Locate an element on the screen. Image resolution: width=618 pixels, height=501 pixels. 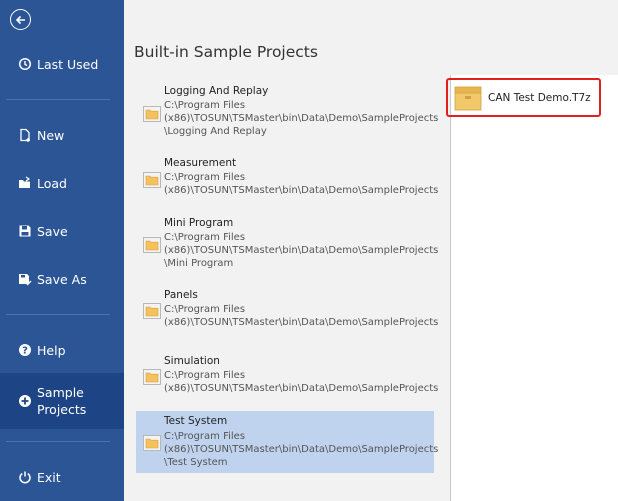
nav-exit-label: Exit is located at coordinates (49, 477).